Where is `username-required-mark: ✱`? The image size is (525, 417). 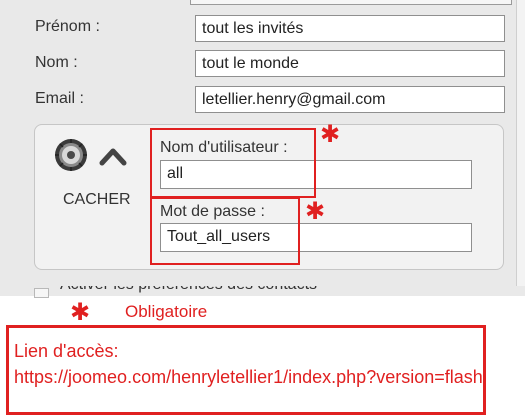 username-required-mark: ✱ is located at coordinates (330, 134).